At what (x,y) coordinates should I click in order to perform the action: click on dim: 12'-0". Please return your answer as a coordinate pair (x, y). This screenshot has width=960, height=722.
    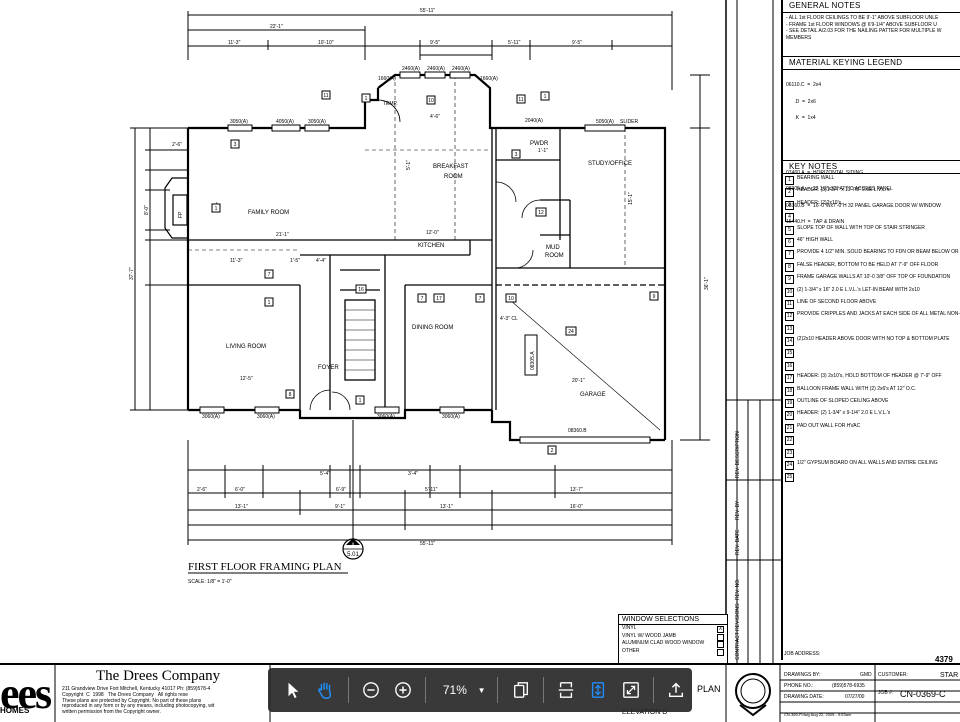
    Looking at the image, I should click on (432, 233).